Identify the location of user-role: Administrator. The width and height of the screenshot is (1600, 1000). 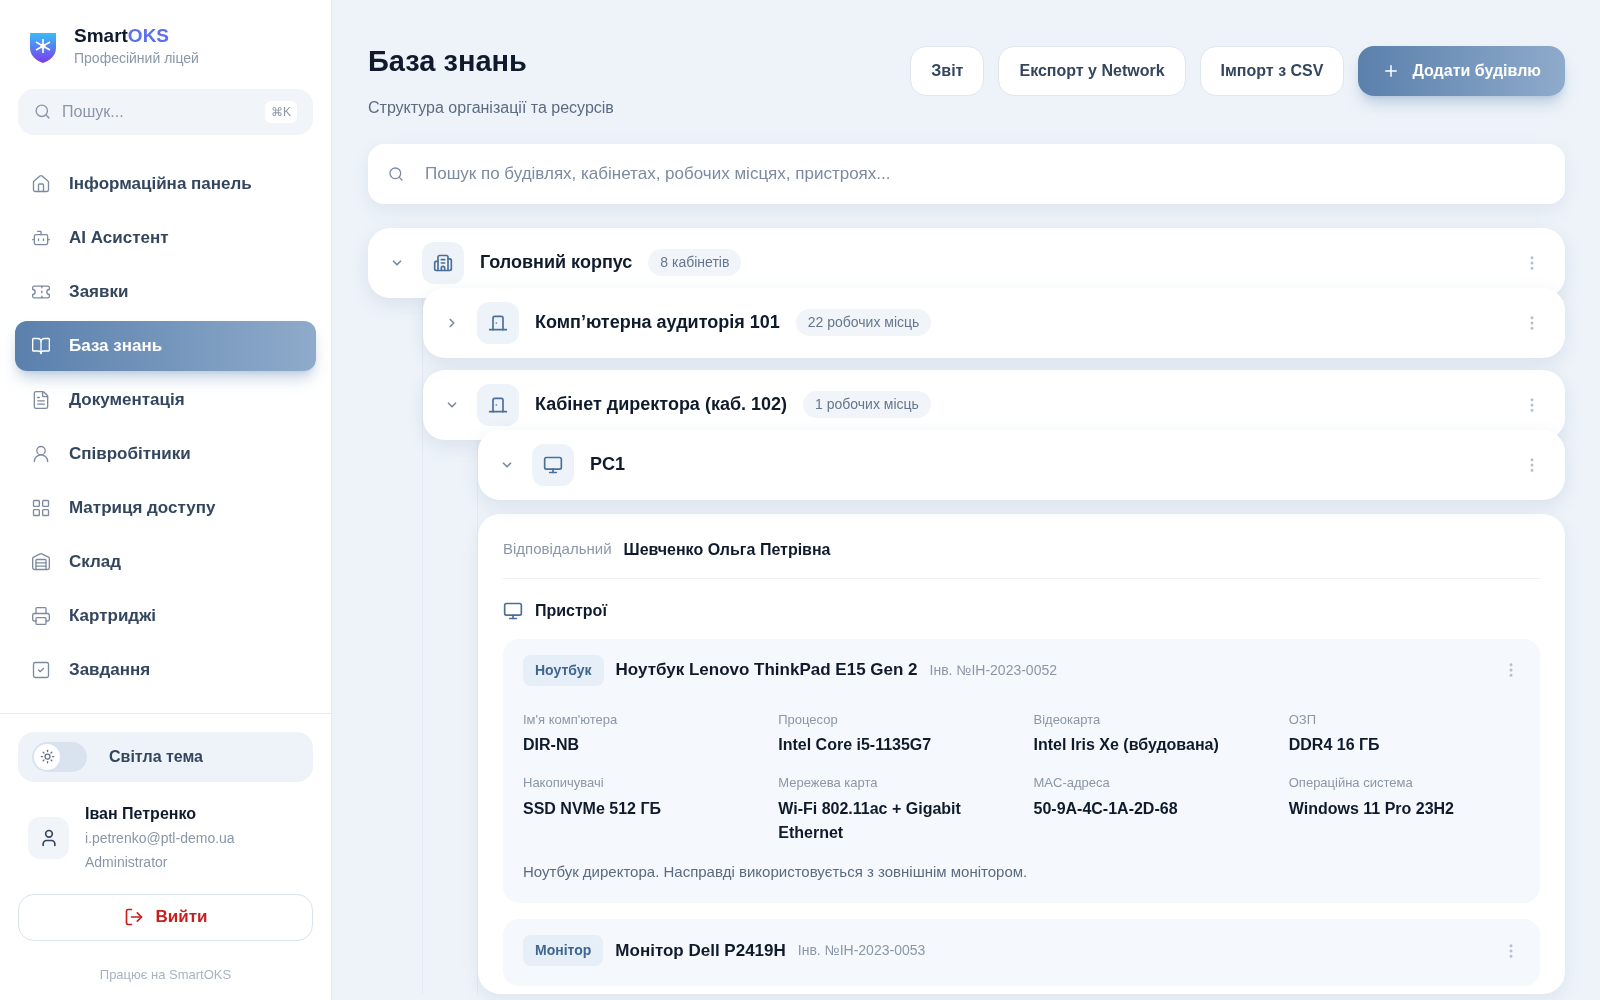
(127, 862).